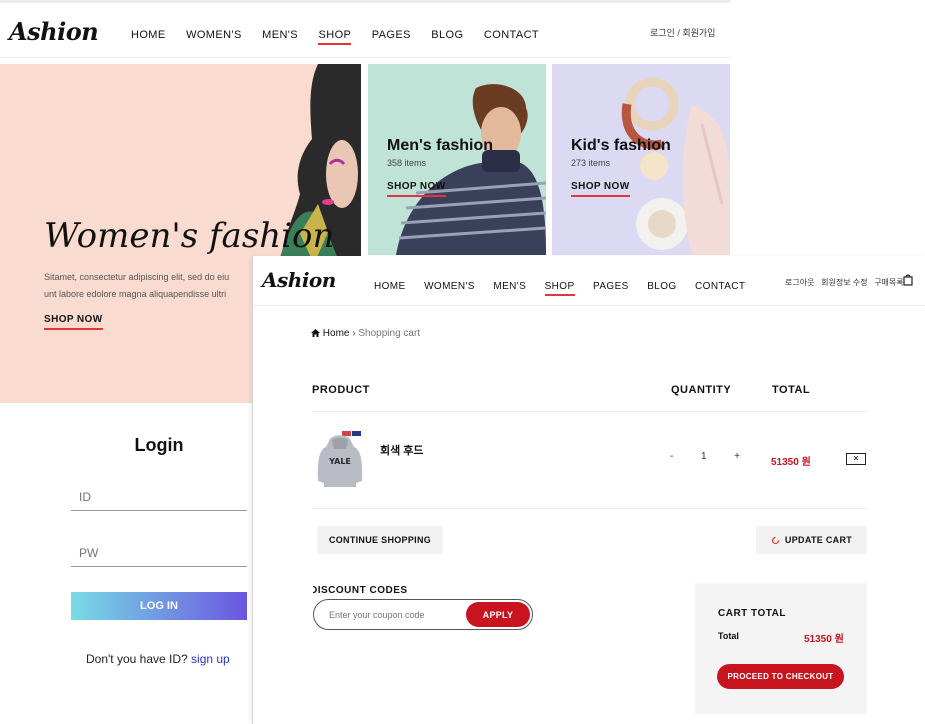  Describe the element at coordinates (682, 32) in the screenshot. I see `auth-links: 로그인 / 회원가입` at that location.